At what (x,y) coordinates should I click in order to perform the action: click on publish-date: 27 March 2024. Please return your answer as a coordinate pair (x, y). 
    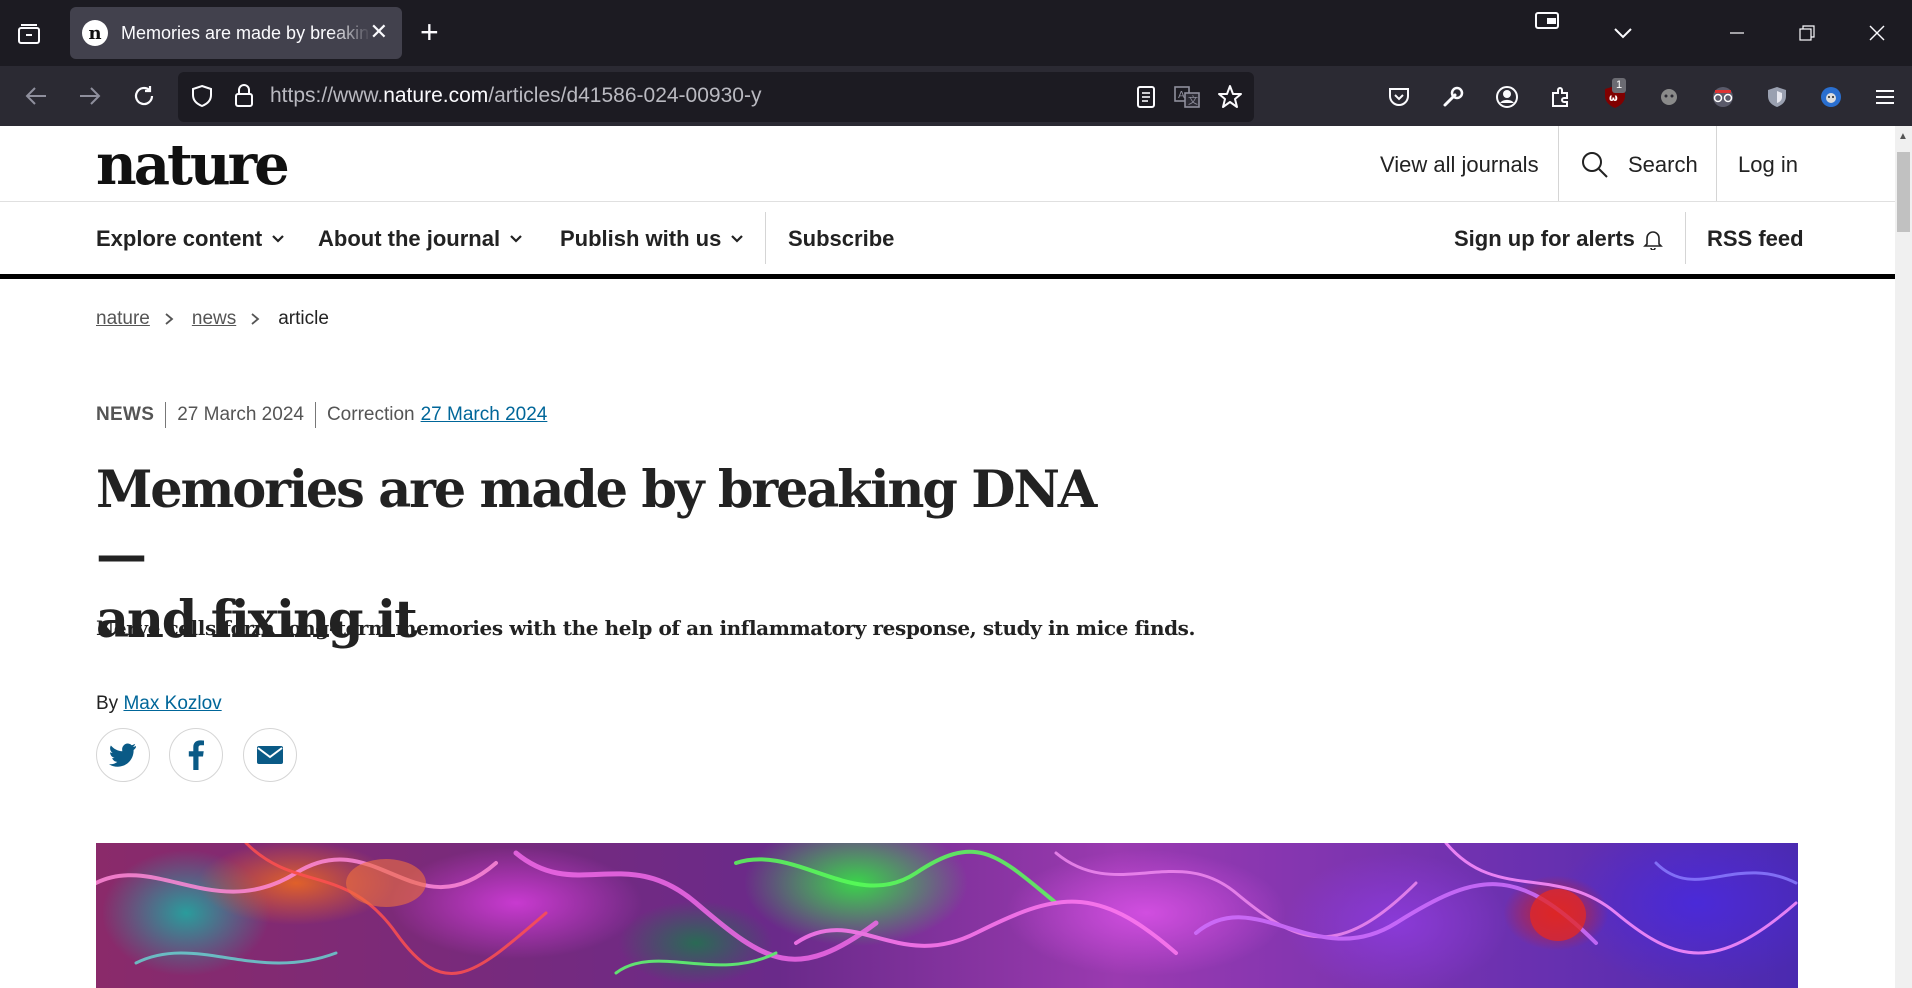
    Looking at the image, I should click on (240, 414).